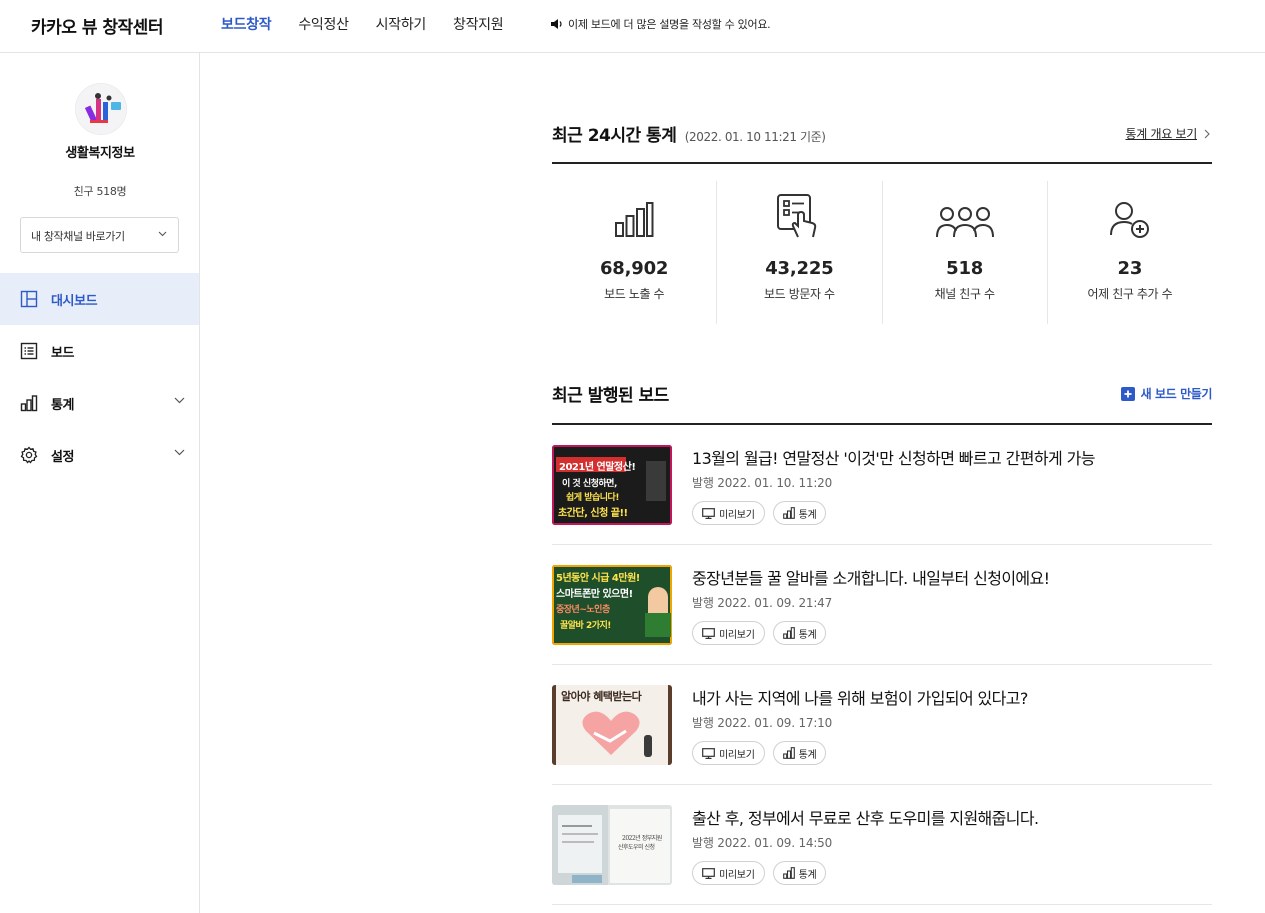  Describe the element at coordinates (478, 24) in the screenshot. I see `nav-creator-support: 창작지원` at that location.